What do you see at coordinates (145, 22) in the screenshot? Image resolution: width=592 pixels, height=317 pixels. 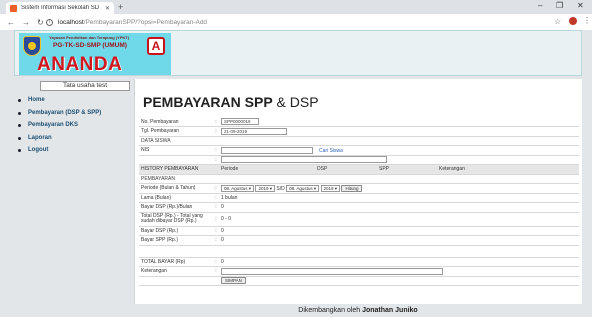 I see `url-path: /PembayaranSPP/?opsi=Pembayaran-Add` at bounding box center [145, 22].